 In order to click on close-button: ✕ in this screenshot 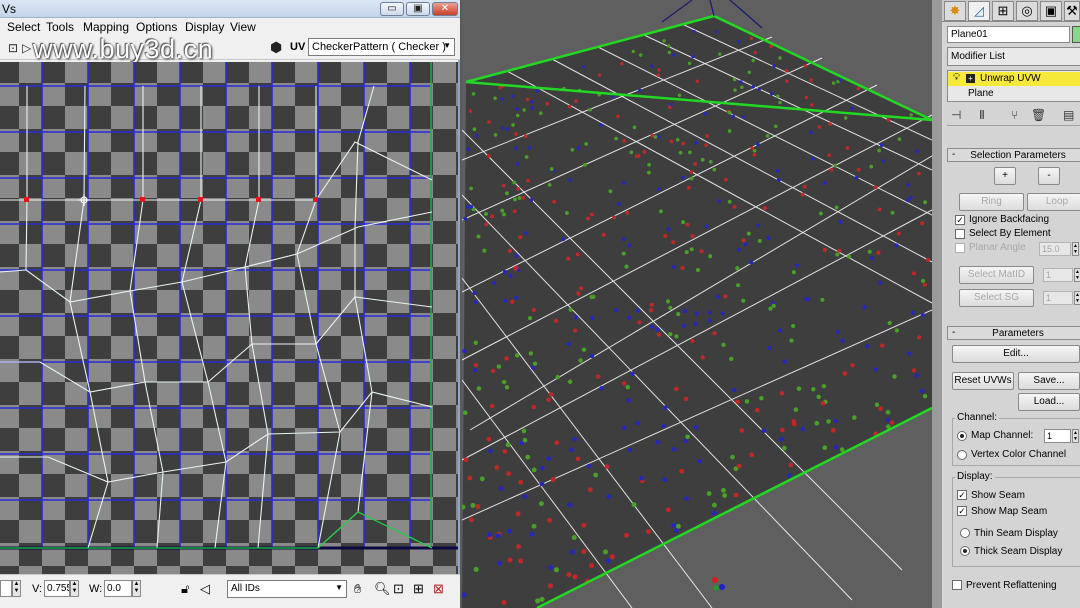, I will do `click(445, 9)`.